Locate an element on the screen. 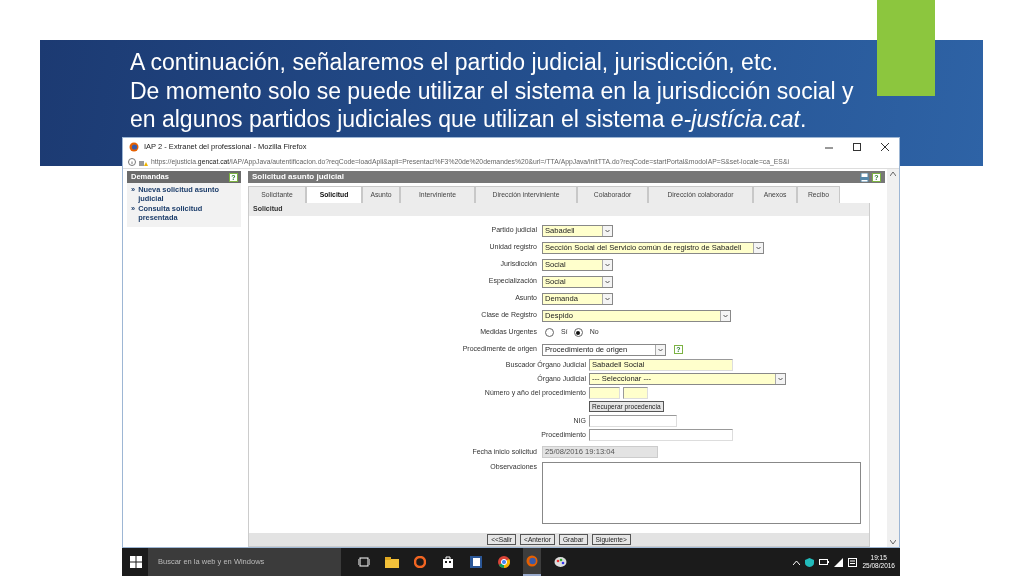 This screenshot has height=576, width=1024. task-view-icon is located at coordinates (364, 562).